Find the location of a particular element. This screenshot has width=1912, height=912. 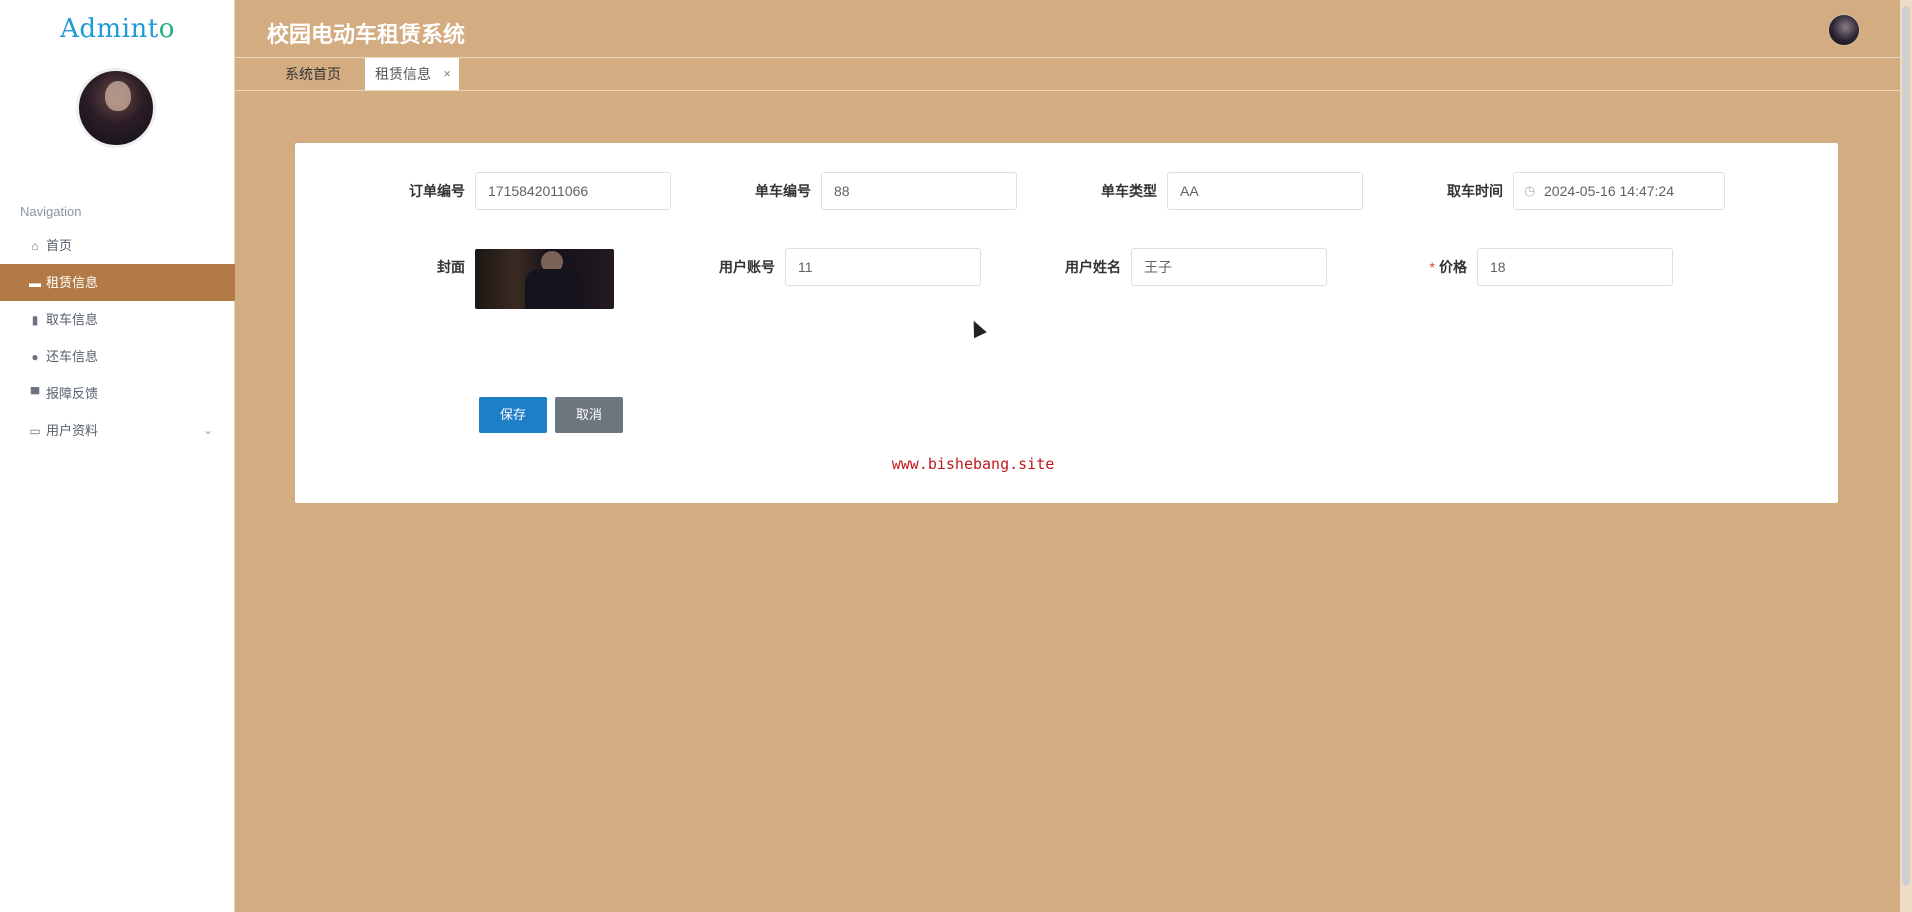

price-label-text: 价格 is located at coordinates (1453, 267).